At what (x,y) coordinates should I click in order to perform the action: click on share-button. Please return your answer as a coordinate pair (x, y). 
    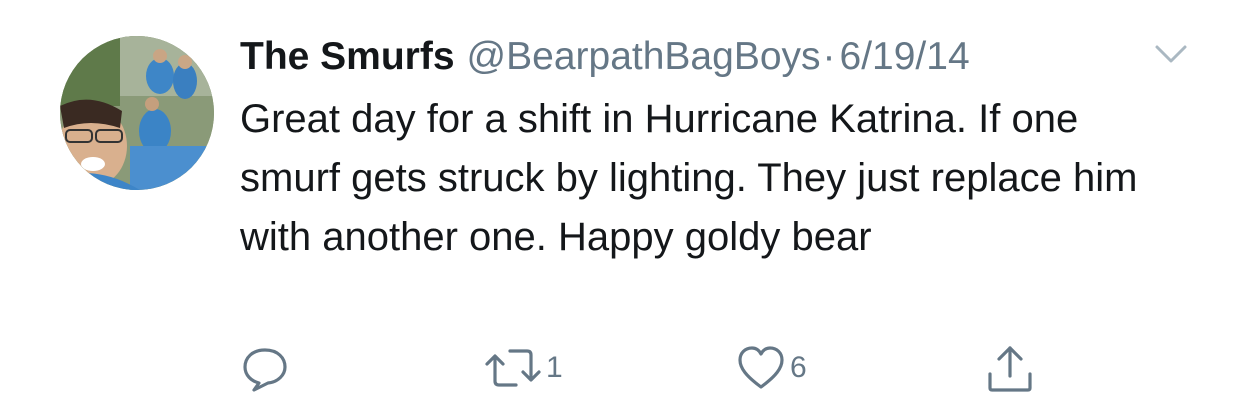
    Looking at the image, I should click on (1012, 368).